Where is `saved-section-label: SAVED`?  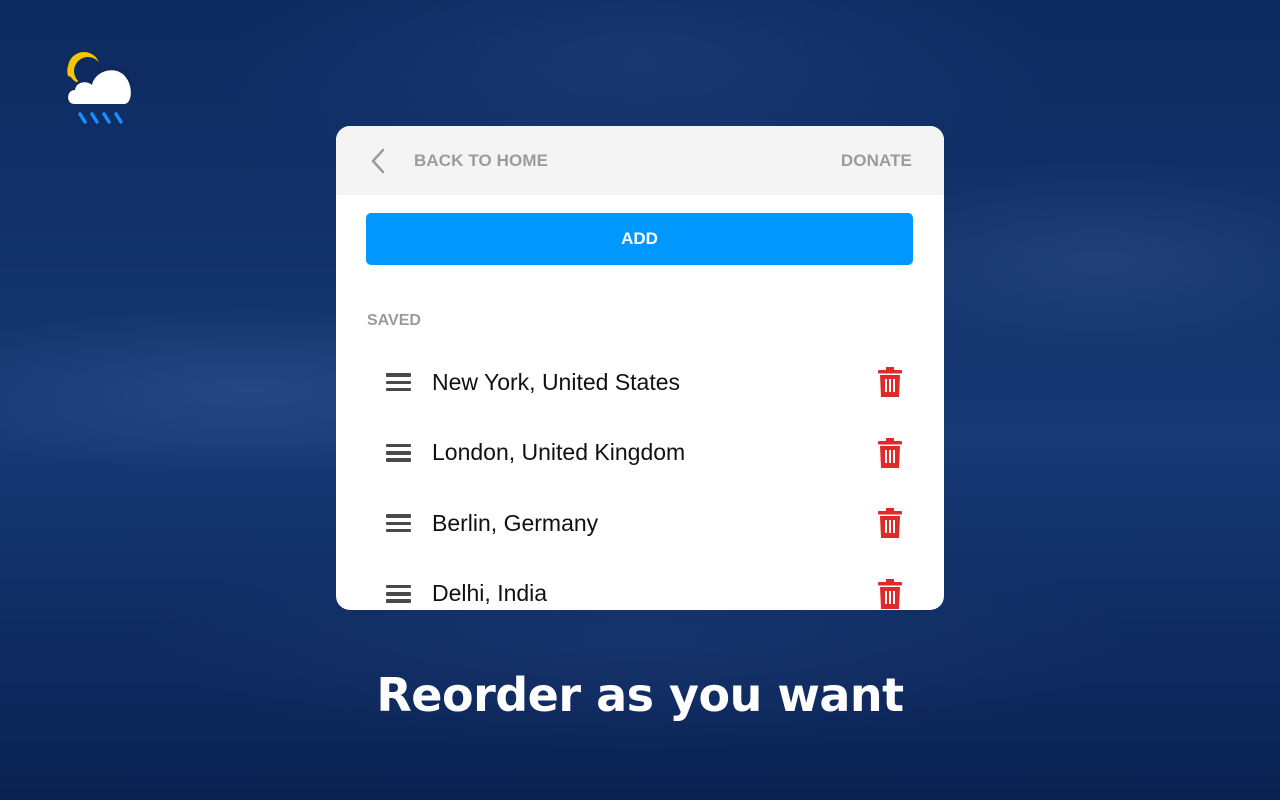
saved-section-label: SAVED is located at coordinates (394, 320).